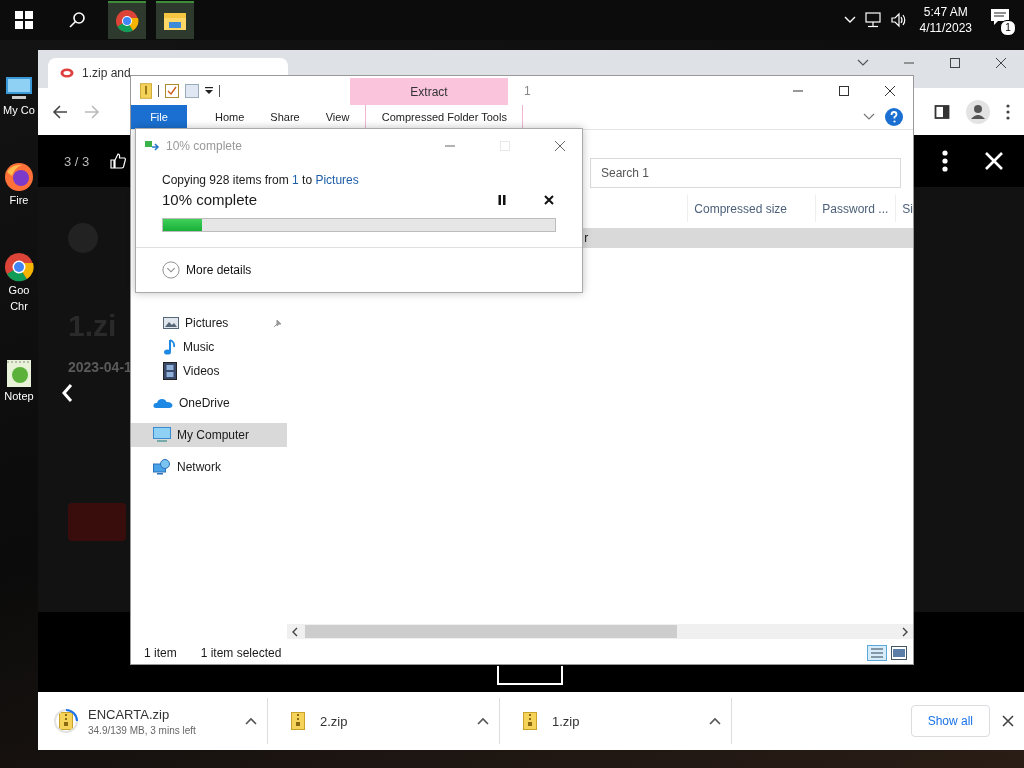 This screenshot has width=1024, height=768. I want to click on nav-item: Videos, so click(209, 371).